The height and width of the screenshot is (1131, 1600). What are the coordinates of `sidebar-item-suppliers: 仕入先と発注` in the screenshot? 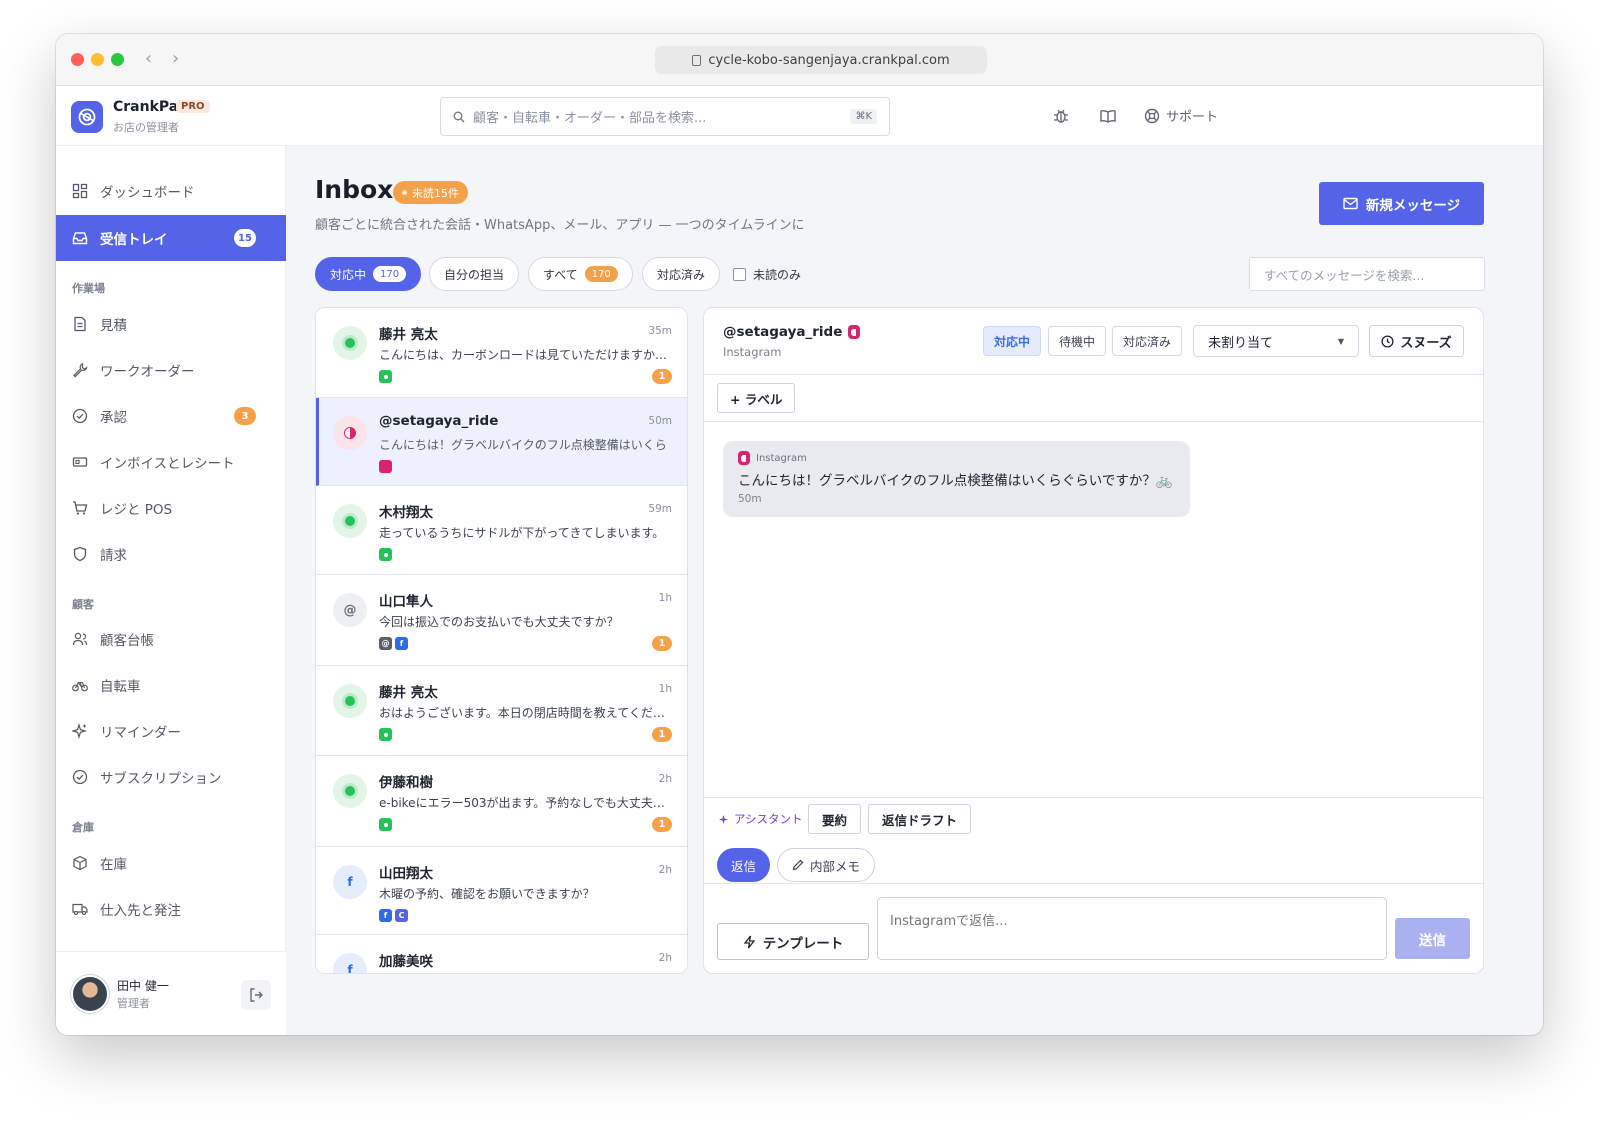 It's located at (171, 909).